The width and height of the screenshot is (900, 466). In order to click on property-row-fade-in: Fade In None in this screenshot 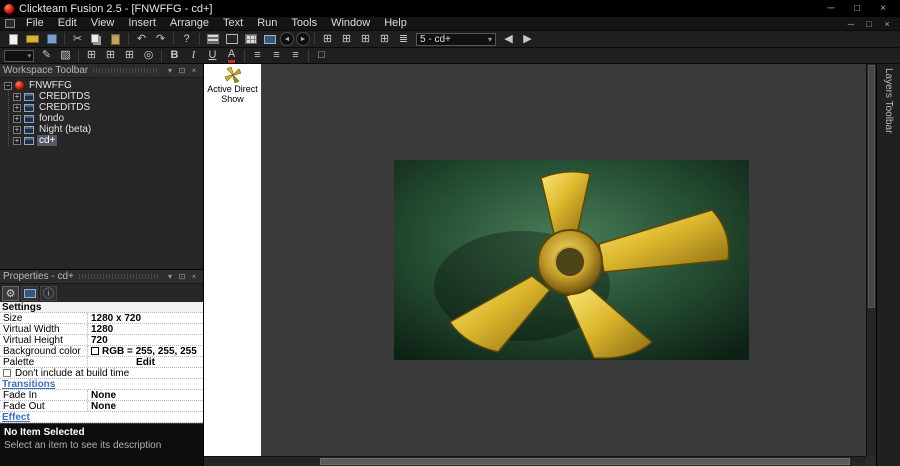, I will do `click(101, 395)`.